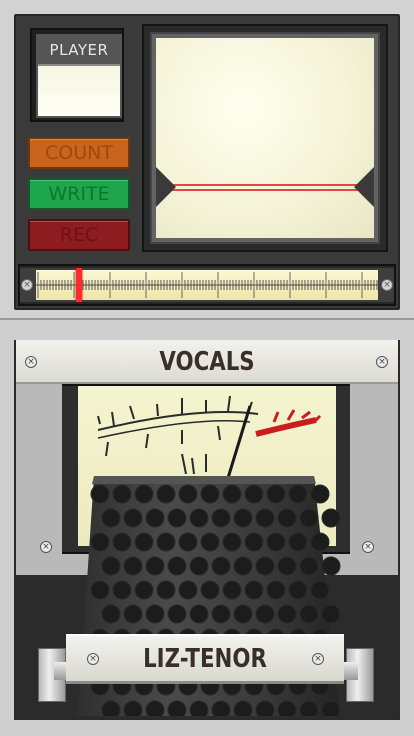 The height and width of the screenshot is (736, 414). What do you see at coordinates (79, 91) in the screenshot?
I see `player-screen` at bounding box center [79, 91].